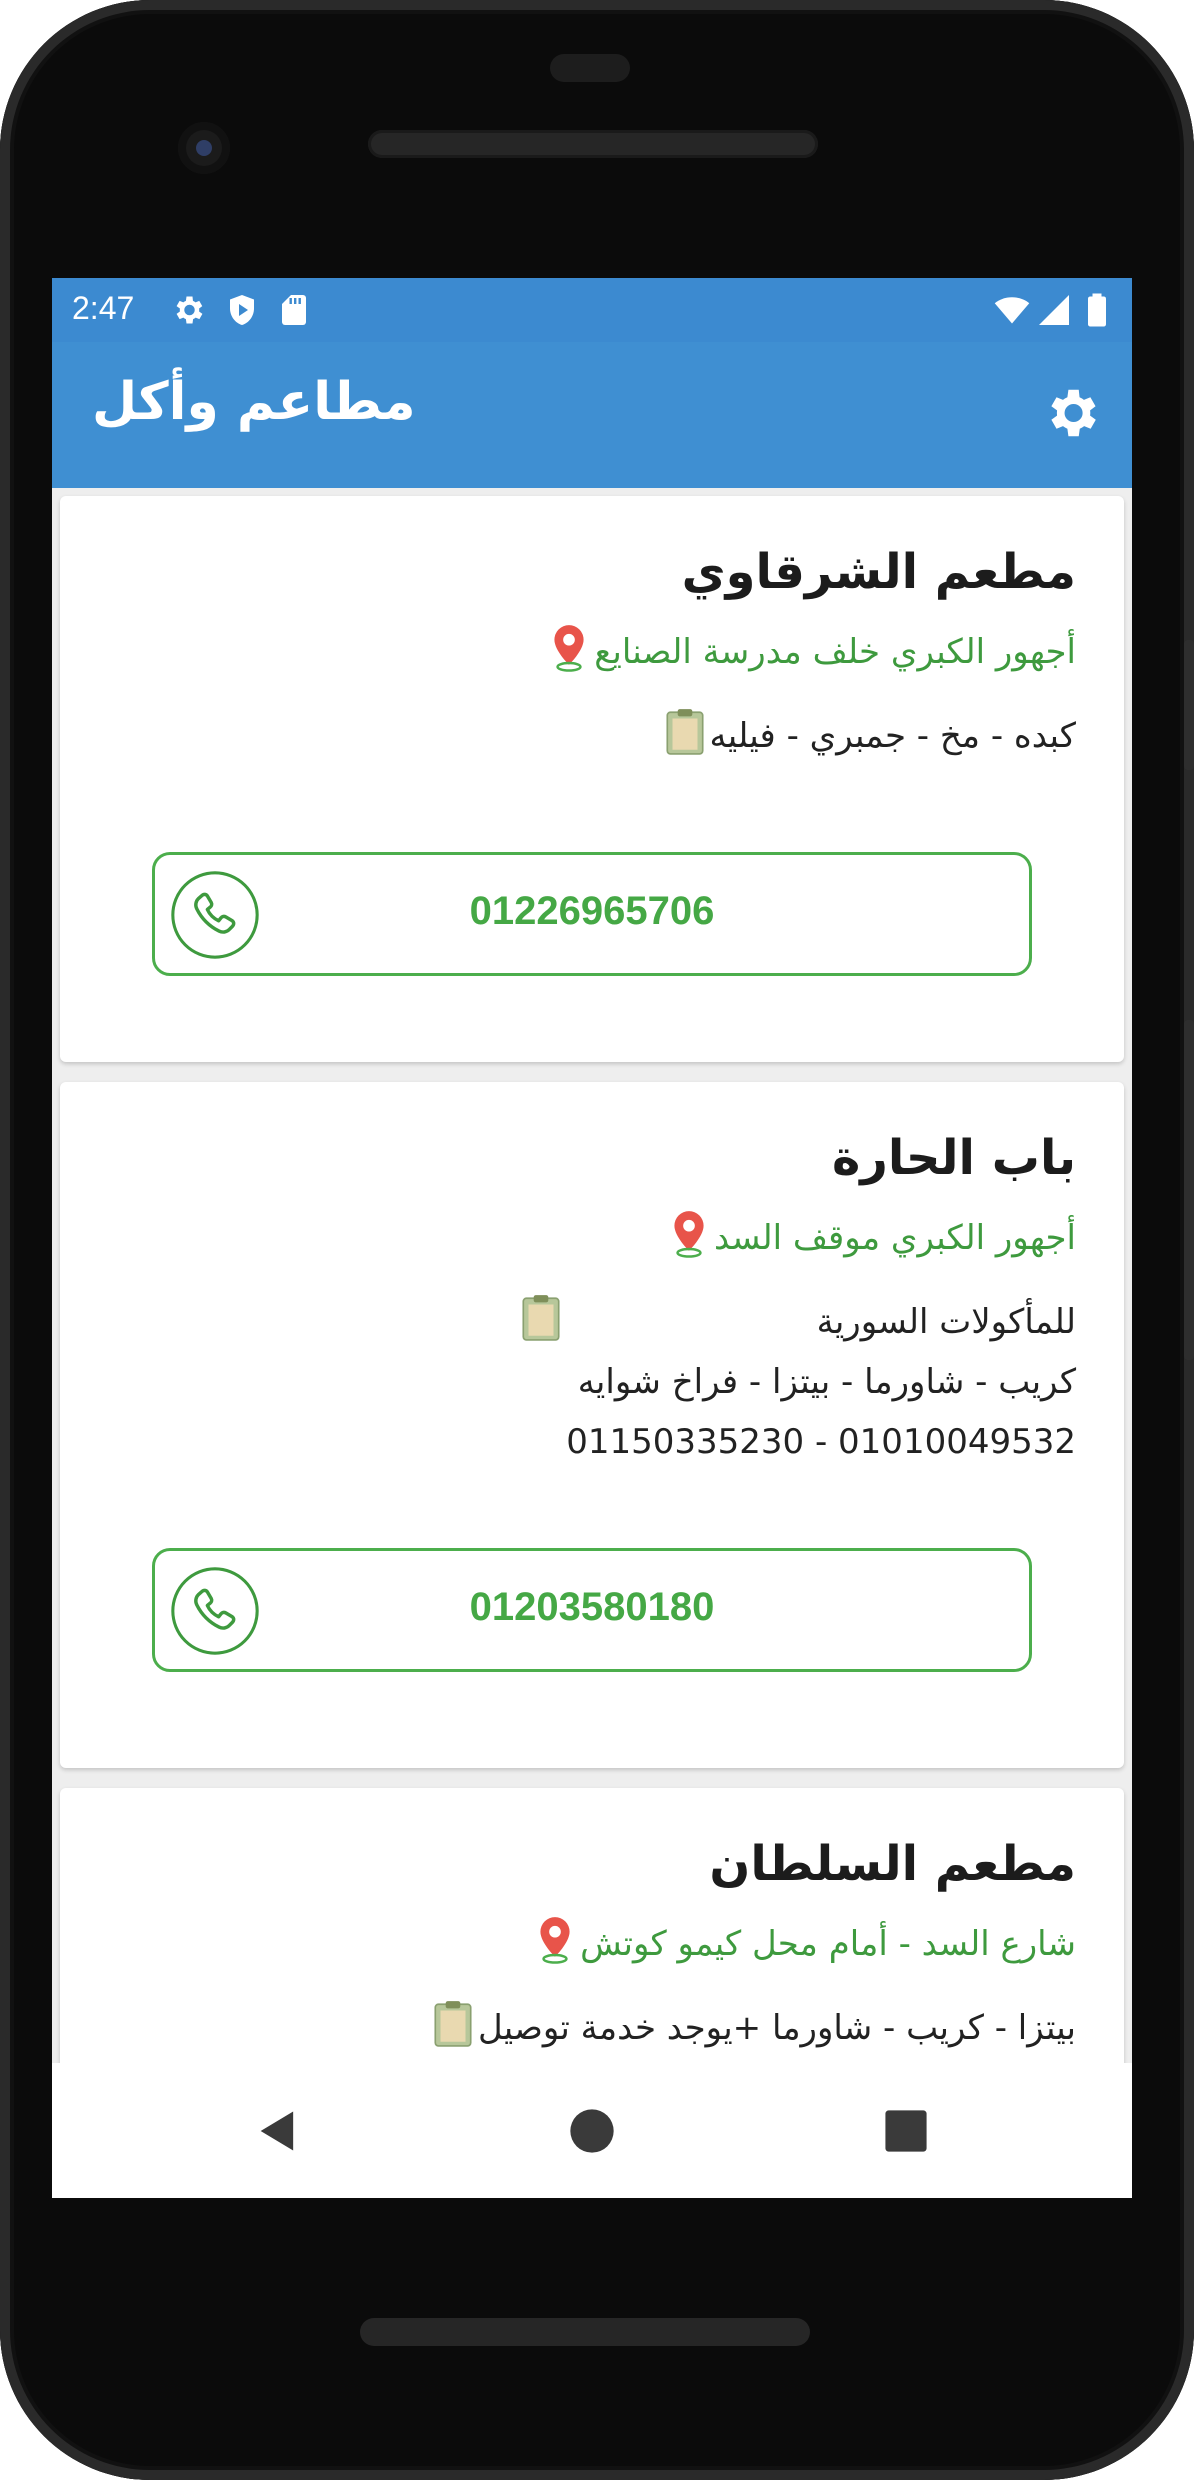 The image size is (1194, 2480). Describe the element at coordinates (835, 652) in the screenshot. I see `restaurant-address: أجهور الكبري خلف مدرسة الصنايع` at that location.